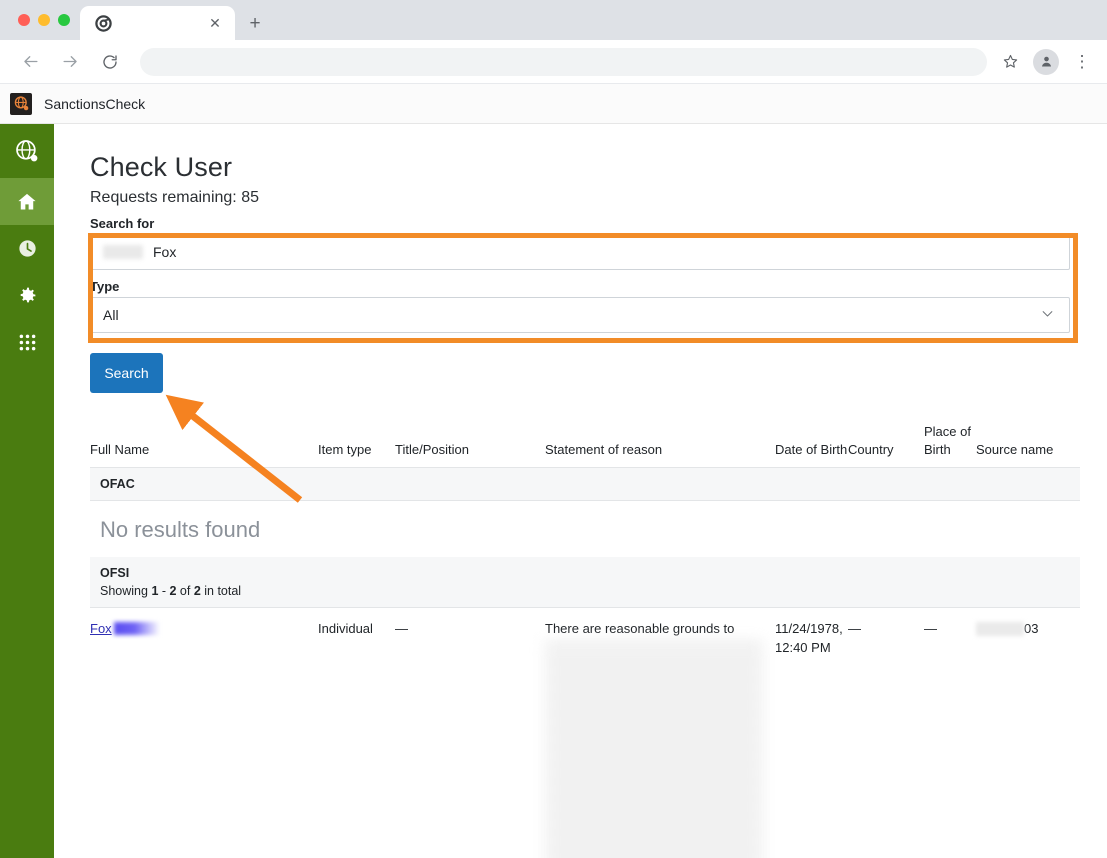  I want to click on app-header: SanctionsCheck, so click(553, 104).